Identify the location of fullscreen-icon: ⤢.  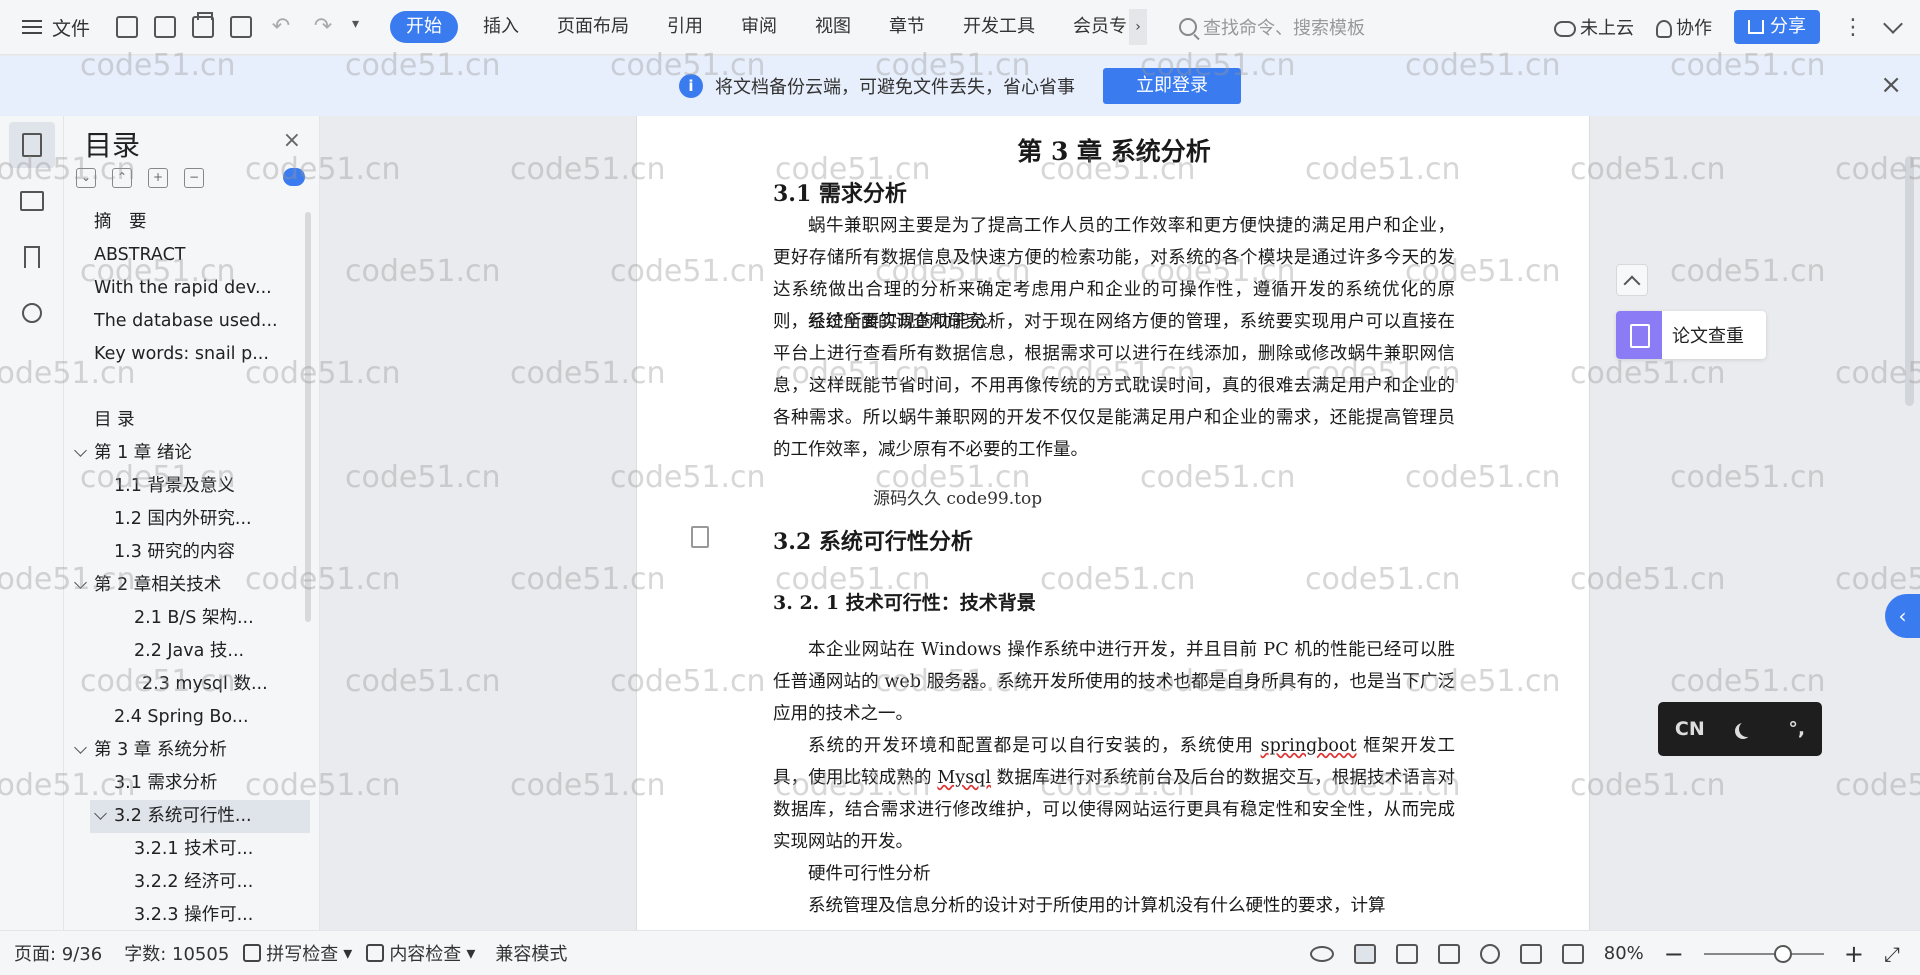
(1892, 954).